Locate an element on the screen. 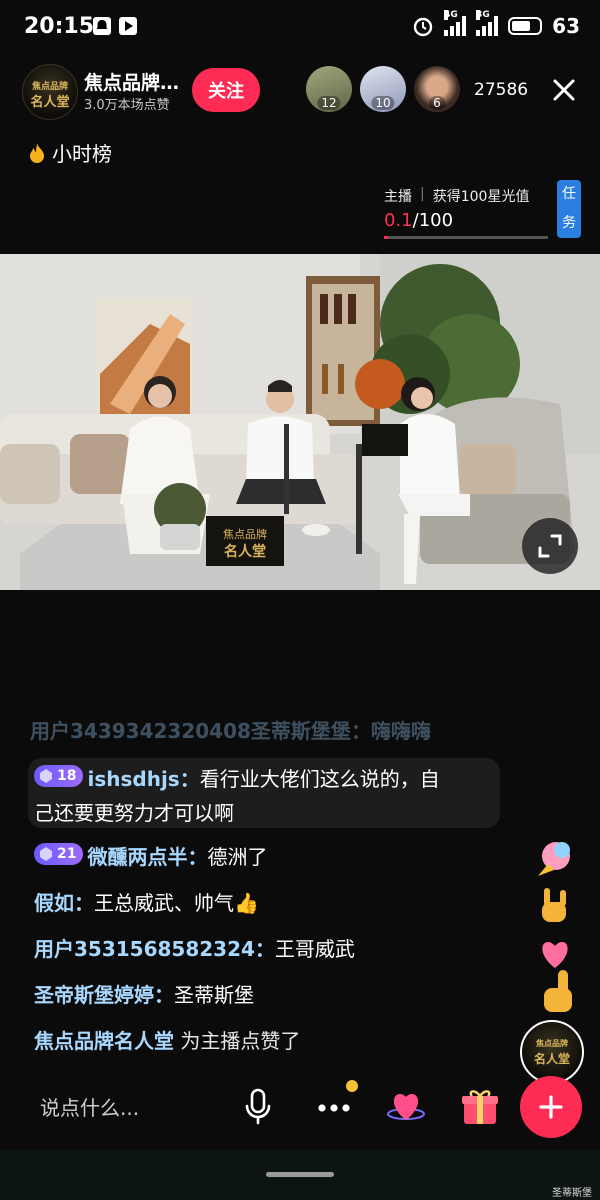 Image resolution: width=600 pixels, height=1200 pixels. task-total: /100 is located at coordinates (433, 220).